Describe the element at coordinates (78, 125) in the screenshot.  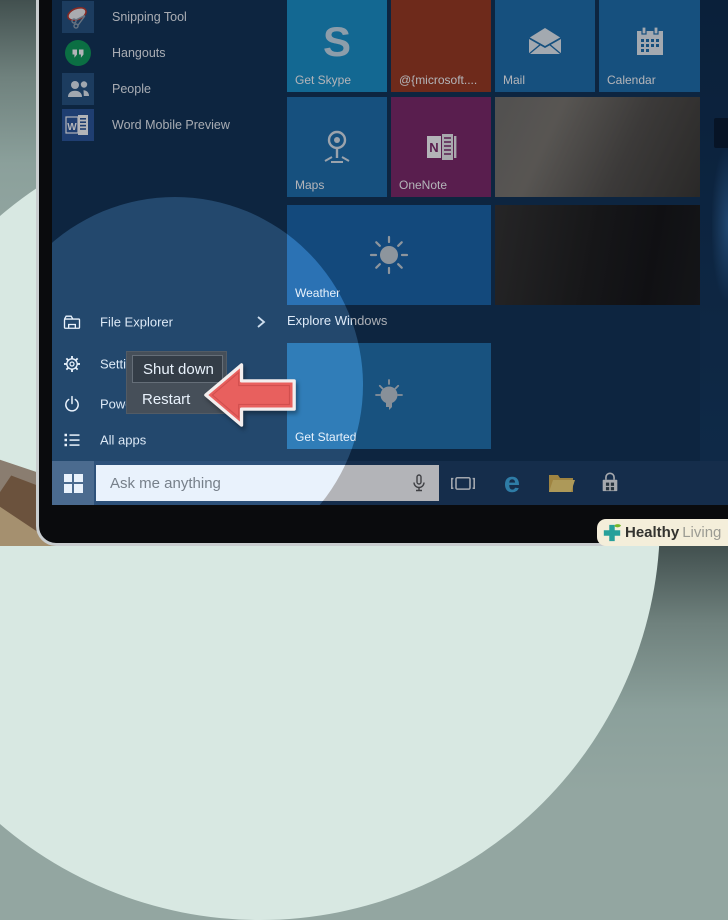
I see `word-icon: W` at that location.